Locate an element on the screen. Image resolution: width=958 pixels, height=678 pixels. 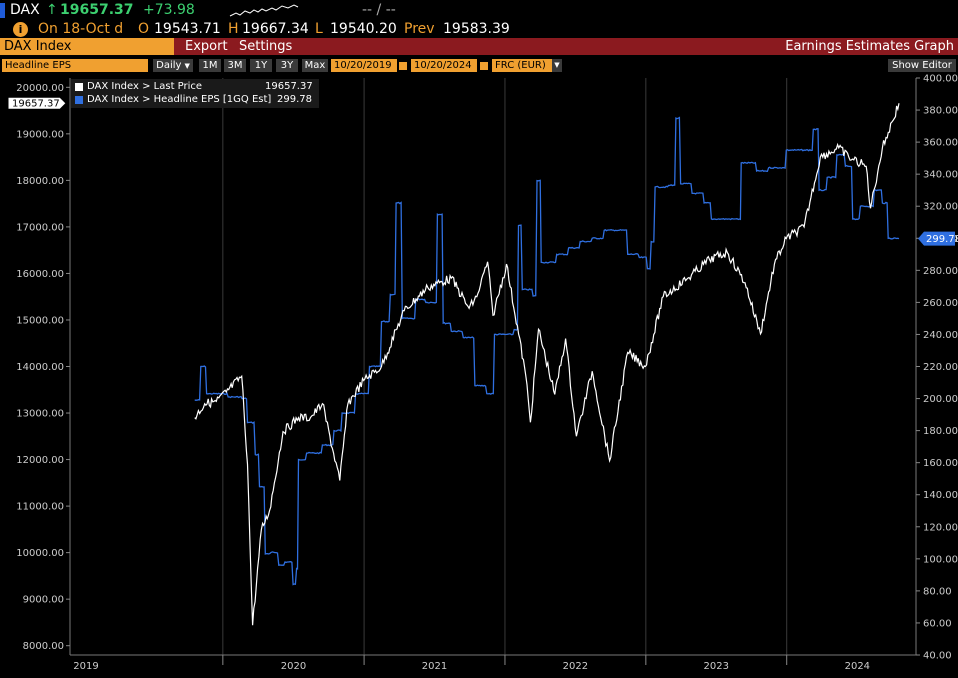
x-tick-label: 2023 is located at coordinates (716, 666).